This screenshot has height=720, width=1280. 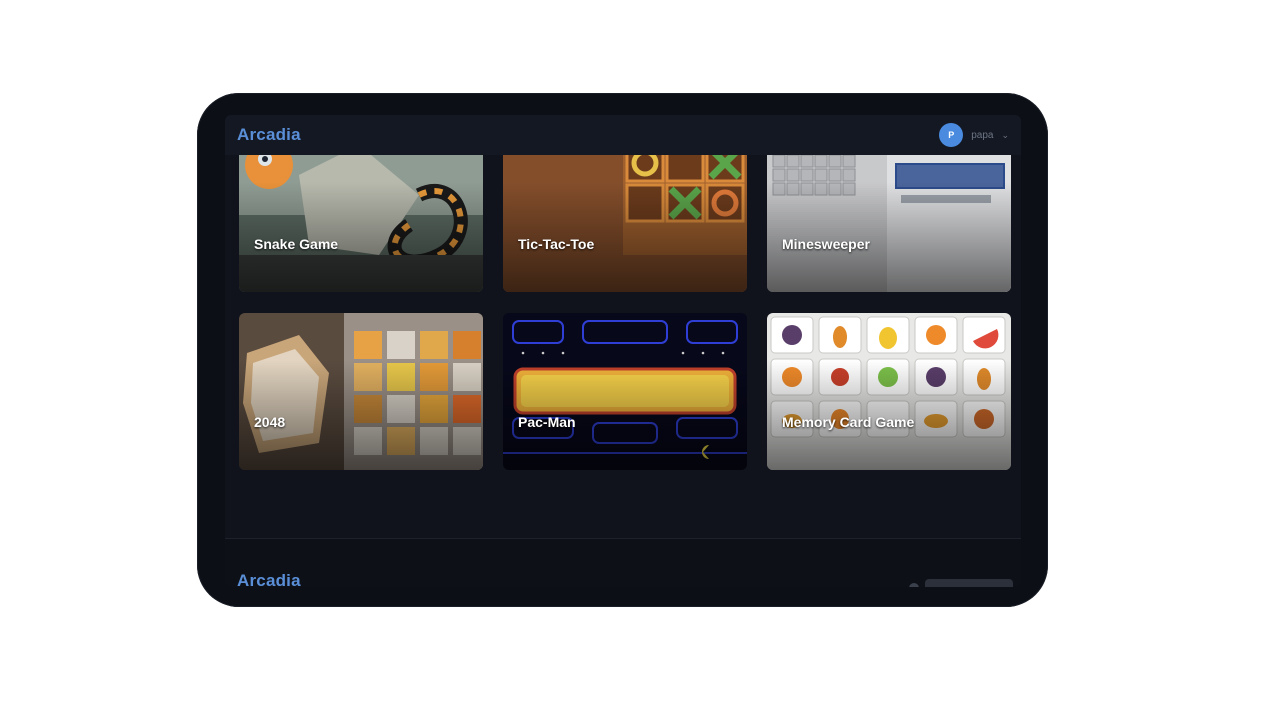 What do you see at coordinates (625, 213) in the screenshot?
I see `game-card-tictactoe: Tic-Tac-Toe` at bounding box center [625, 213].